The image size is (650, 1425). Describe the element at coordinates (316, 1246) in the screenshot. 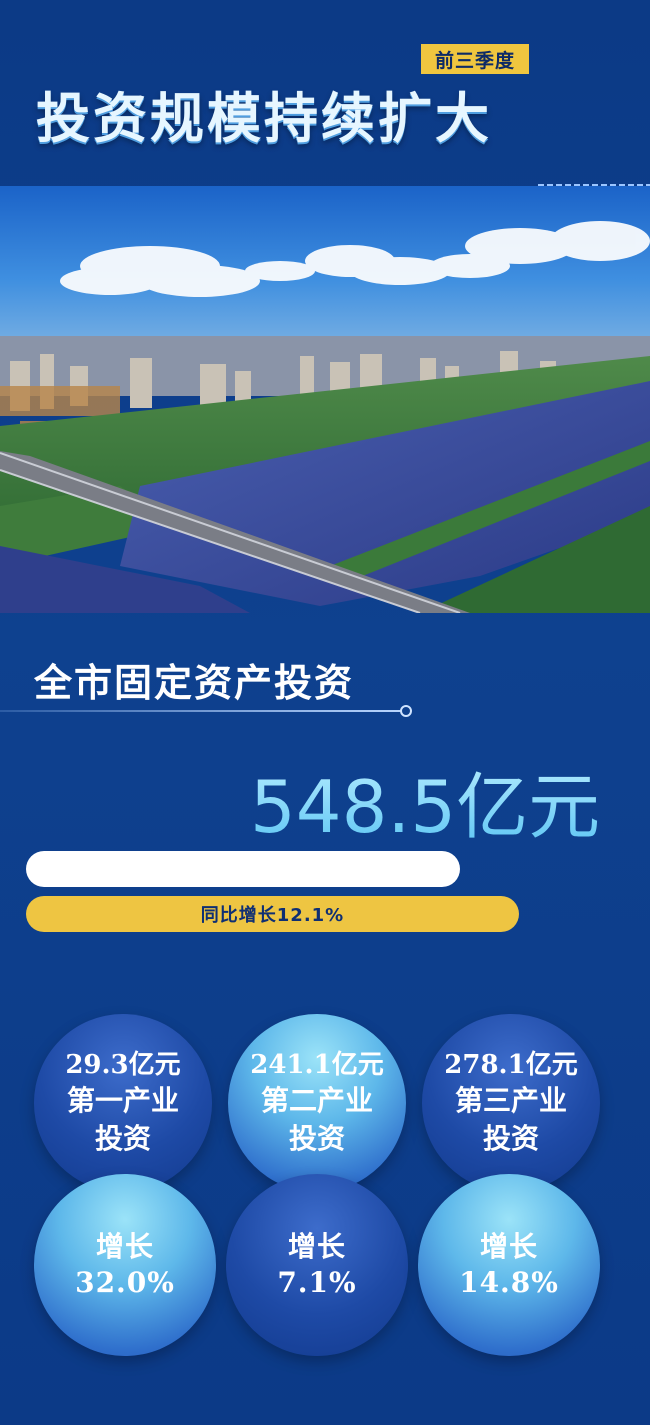

I see `secondary-growth-label: 增长` at that location.